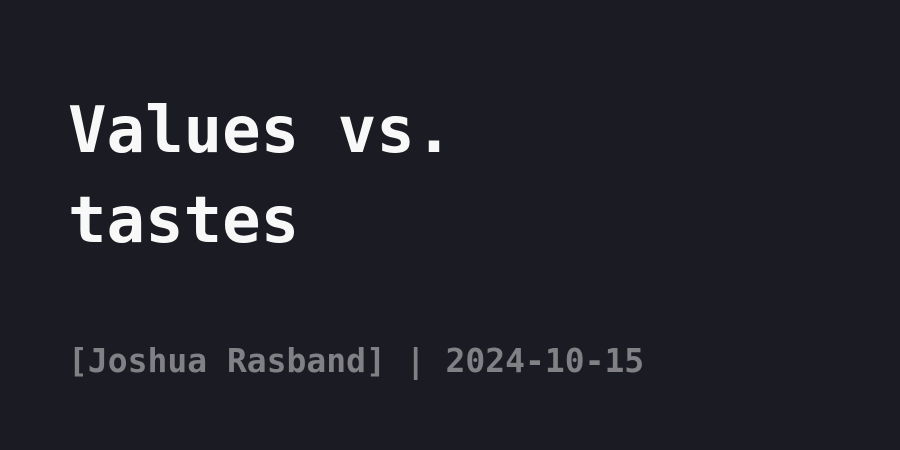 The height and width of the screenshot is (450, 900). Describe the element at coordinates (545, 360) in the screenshot. I see `post-date: 2024-10-15` at that location.